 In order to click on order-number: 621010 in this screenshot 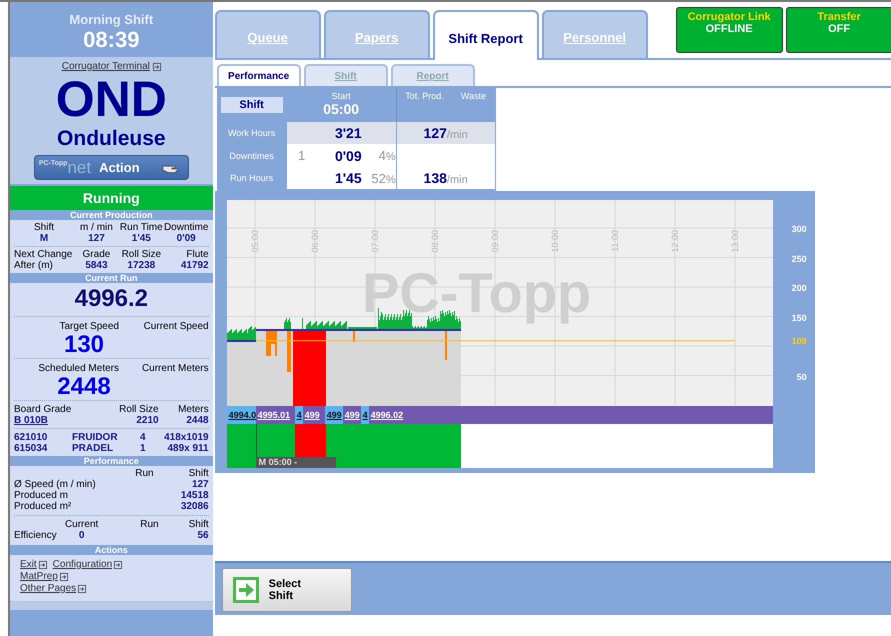, I will do `click(31, 437)`.